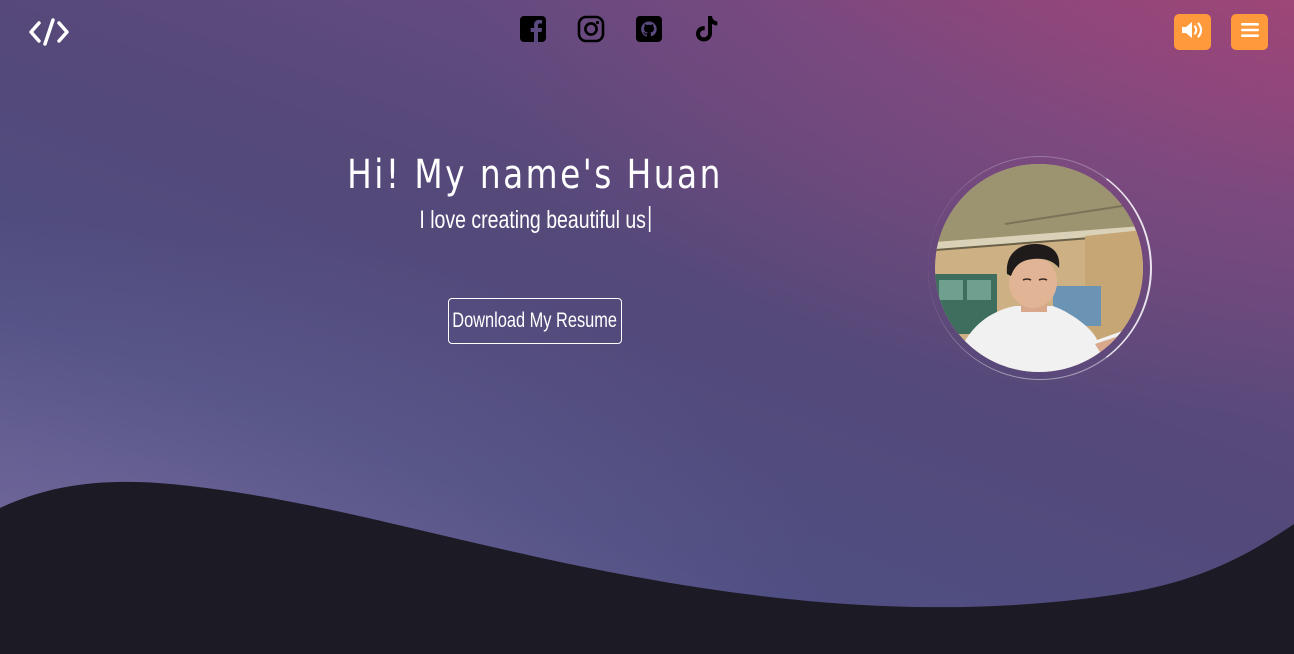 This screenshot has width=1294, height=654. Describe the element at coordinates (533, 29) in the screenshot. I see `facebook-icon` at that location.